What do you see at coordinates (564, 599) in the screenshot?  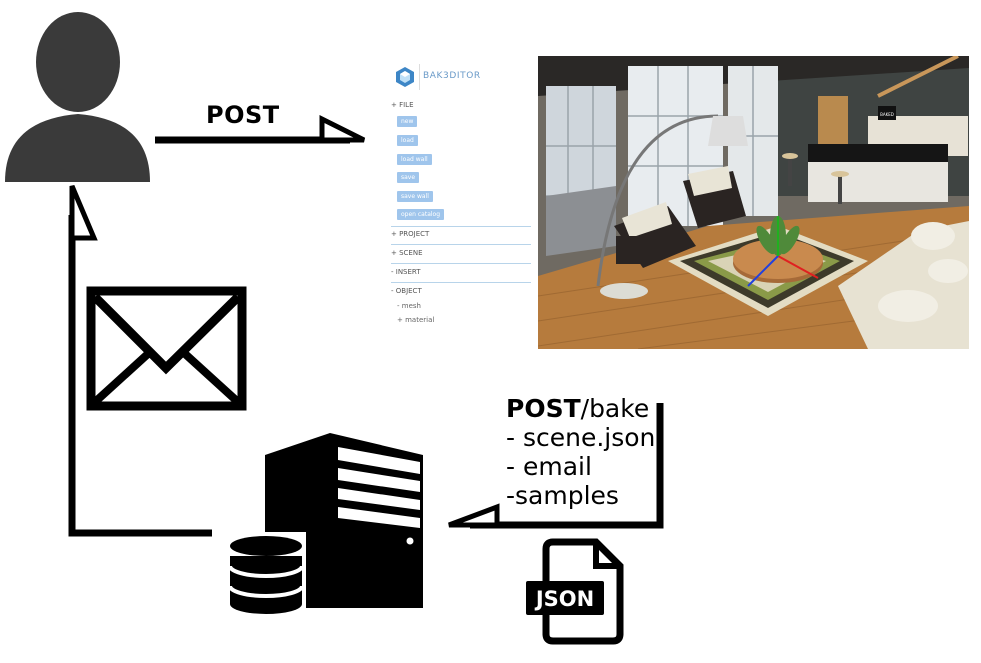 I see `json-file-label: JSON` at bounding box center [564, 599].